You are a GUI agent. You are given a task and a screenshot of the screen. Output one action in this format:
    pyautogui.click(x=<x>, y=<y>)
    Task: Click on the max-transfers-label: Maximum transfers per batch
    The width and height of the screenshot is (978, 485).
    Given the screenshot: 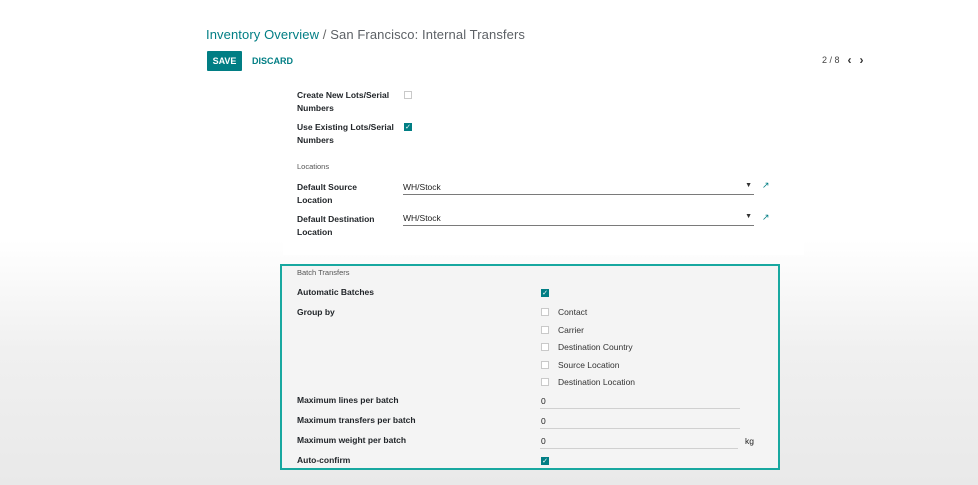 What is the action you would take?
    pyautogui.click(x=356, y=420)
    